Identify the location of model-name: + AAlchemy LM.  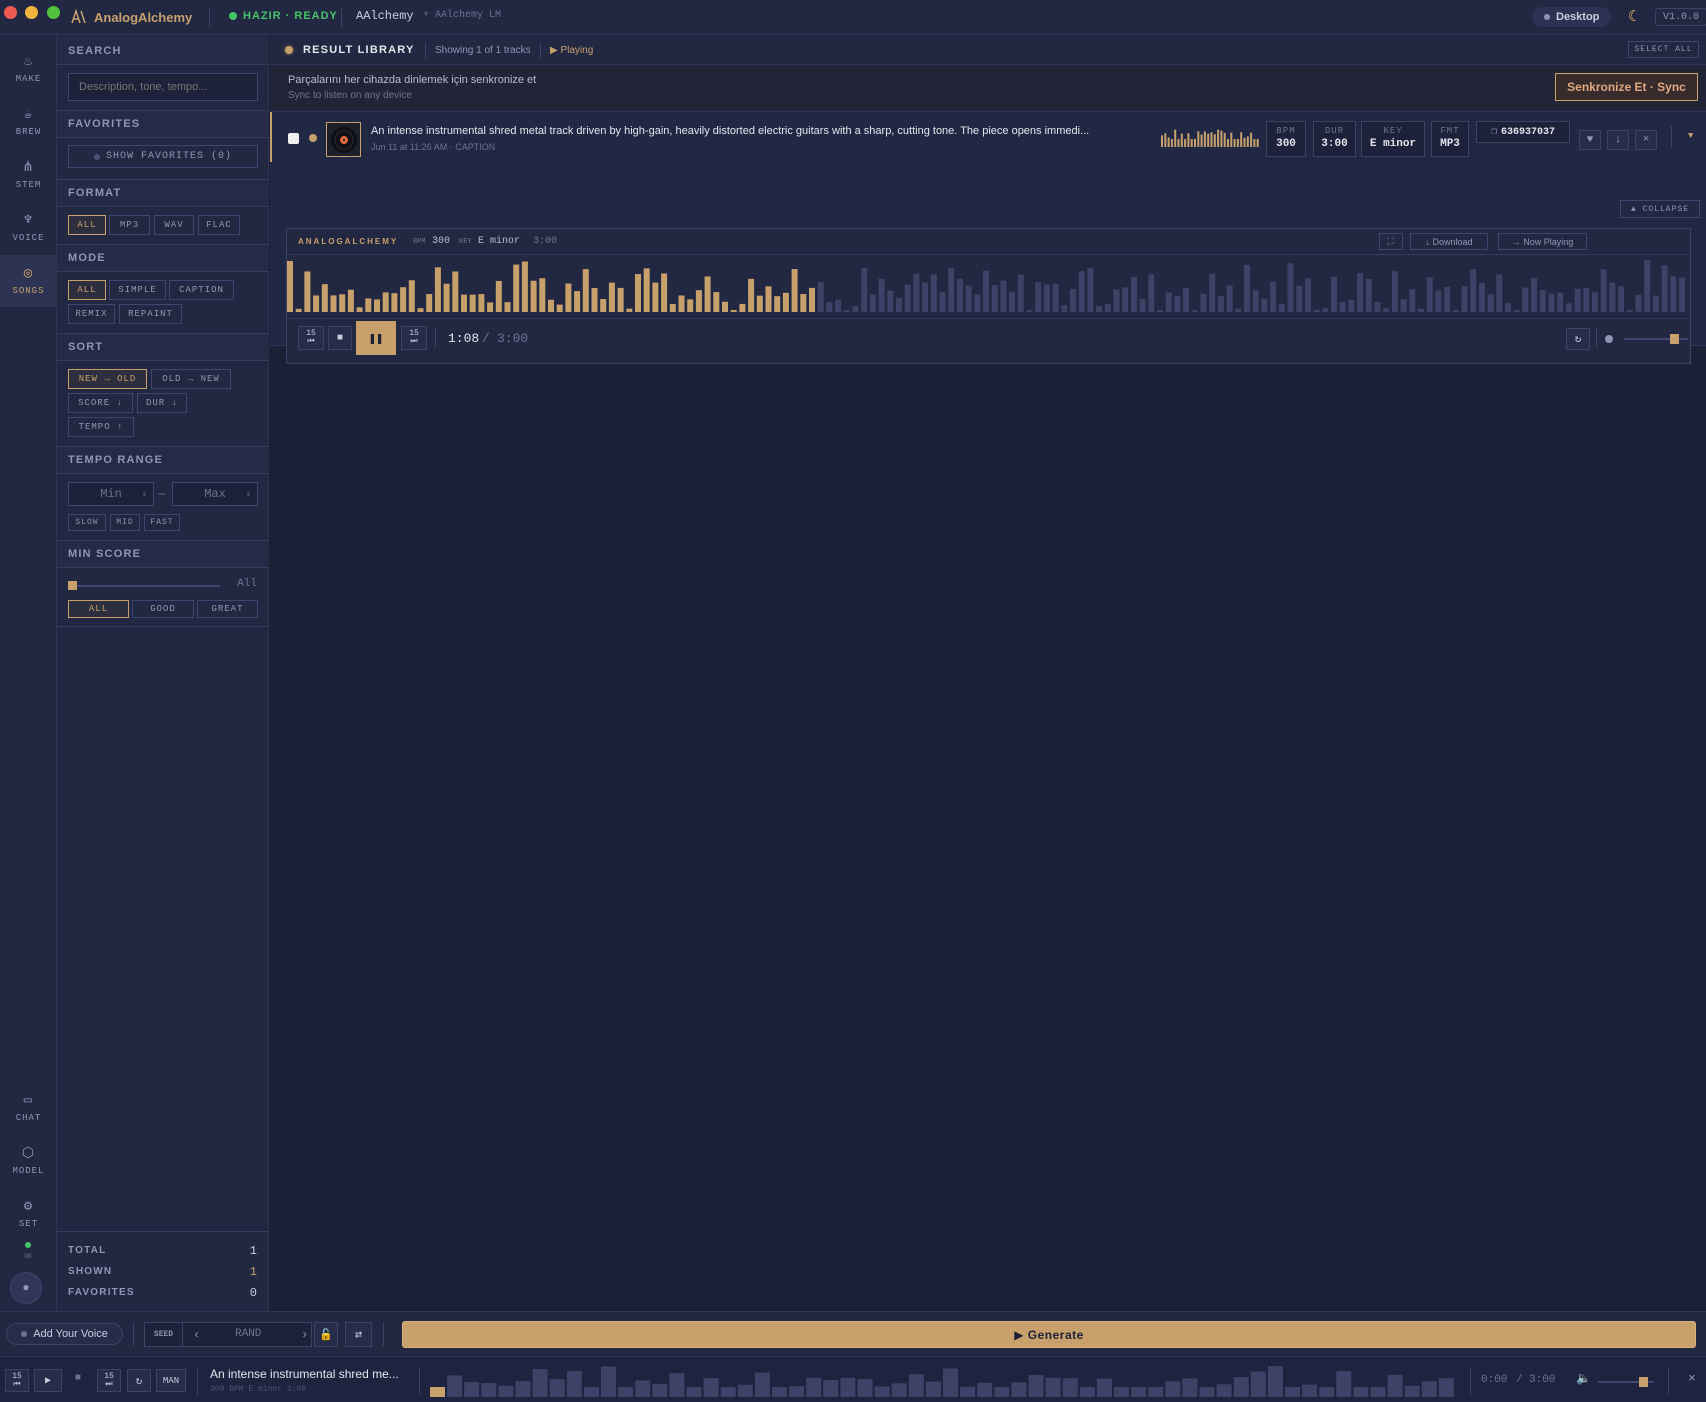
(462, 15).